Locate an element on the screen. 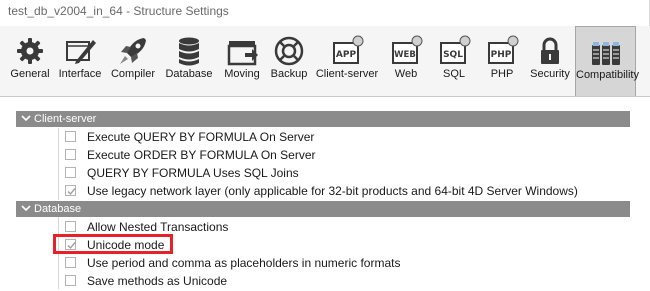  section-title: Client-server is located at coordinates (65, 119).